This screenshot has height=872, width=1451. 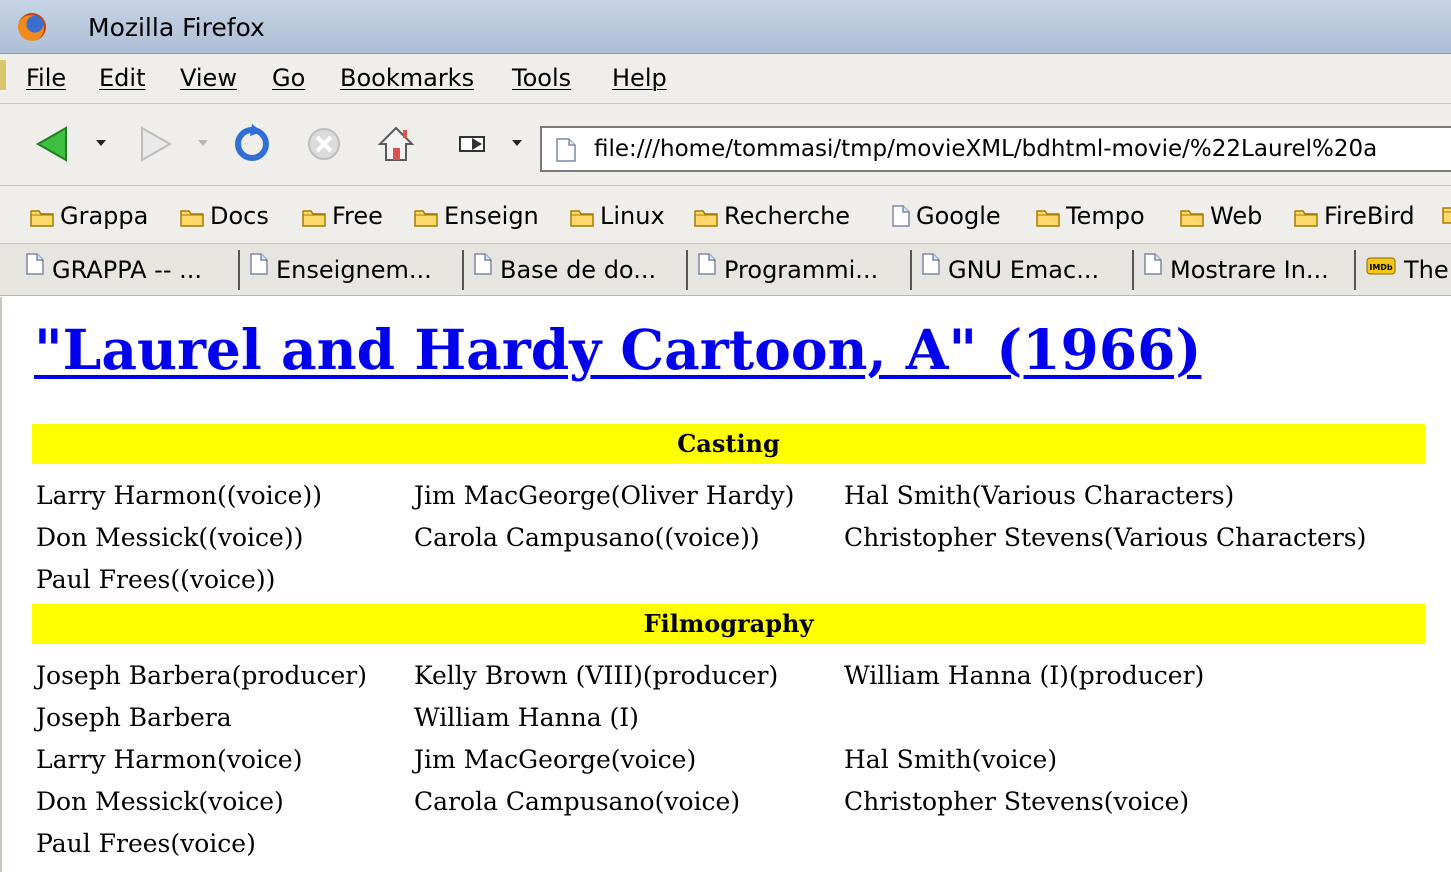 I want to click on filmography-entry: Hal Smith(voice), so click(x=951, y=759).